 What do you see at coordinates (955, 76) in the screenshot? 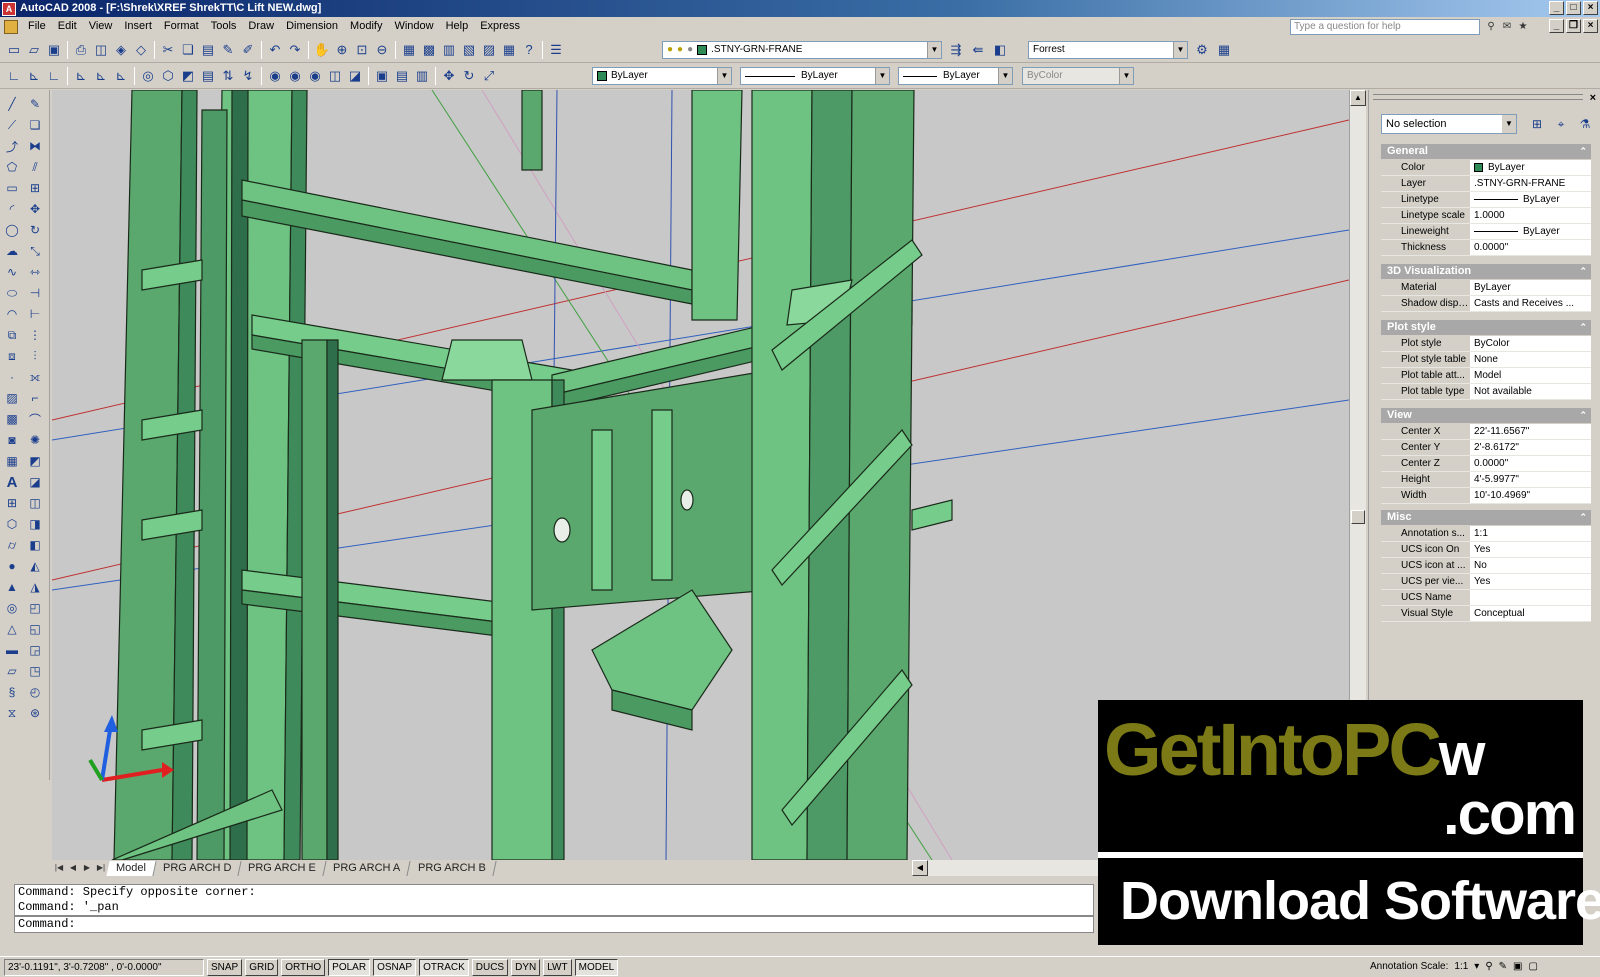
I see `lineweight-combo: ByLayer ▼` at bounding box center [955, 76].